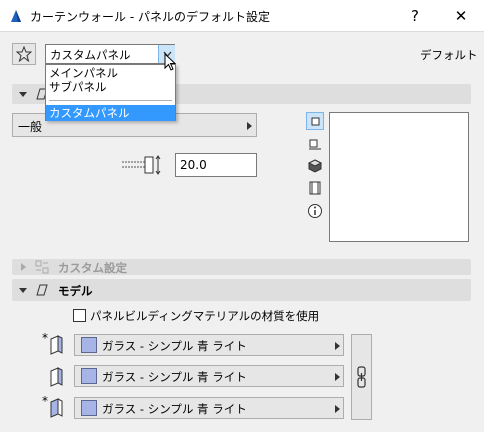 Image resolution: width=484 pixels, height=432 pixels. Describe the element at coordinates (52, 344) in the screenshot. I see `outer-surface-icon: *` at that location.